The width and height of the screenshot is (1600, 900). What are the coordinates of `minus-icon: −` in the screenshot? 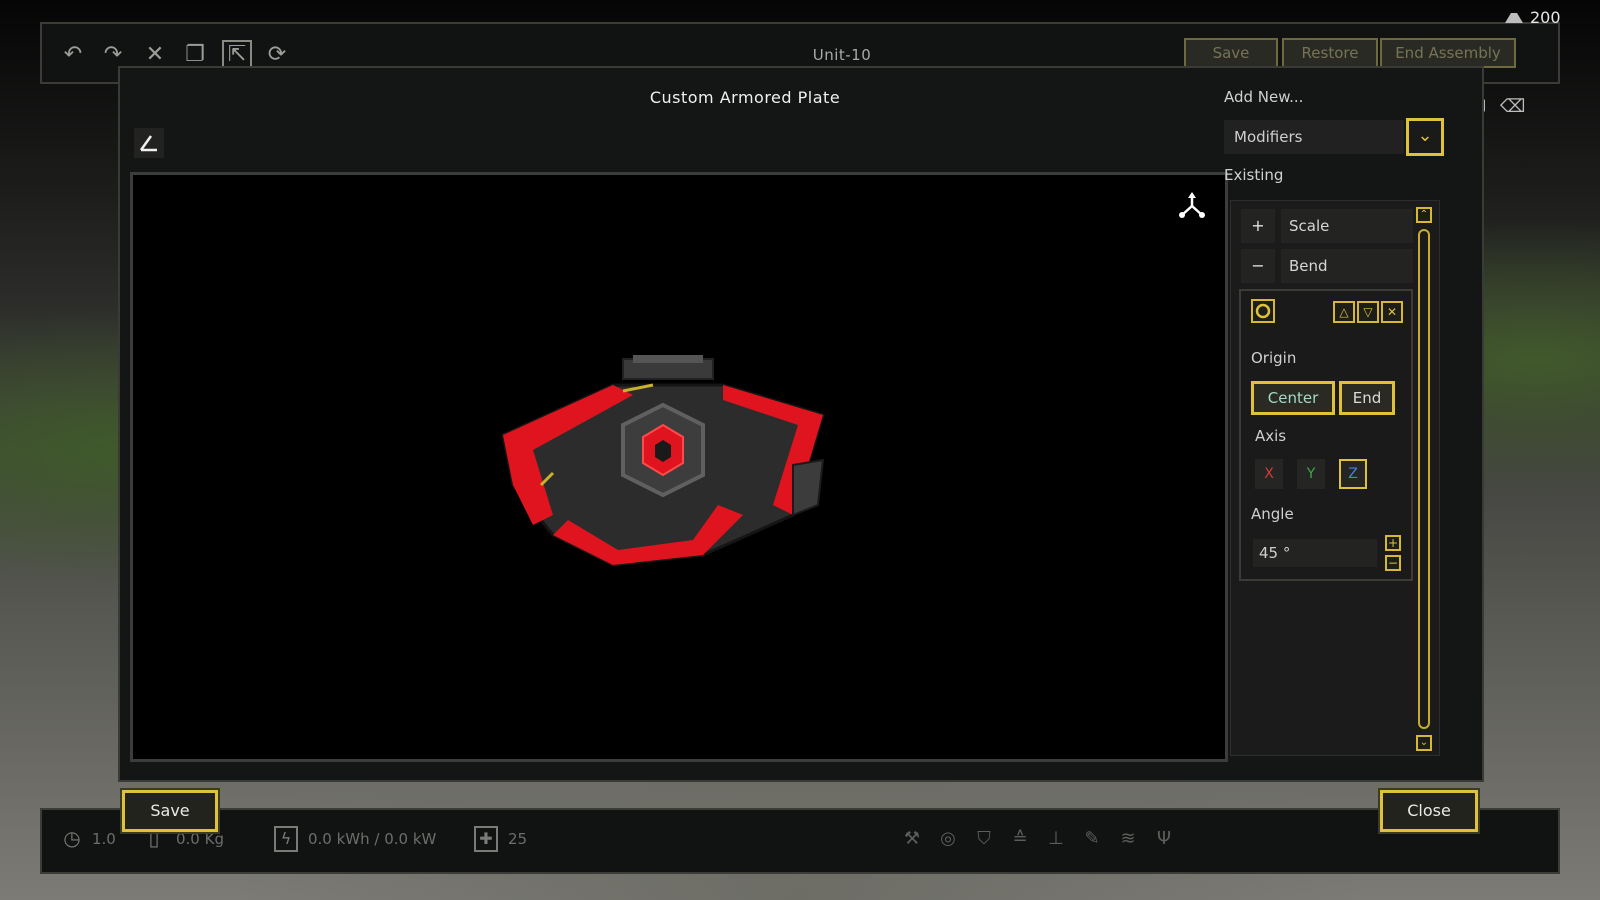 It's located at (1393, 563).